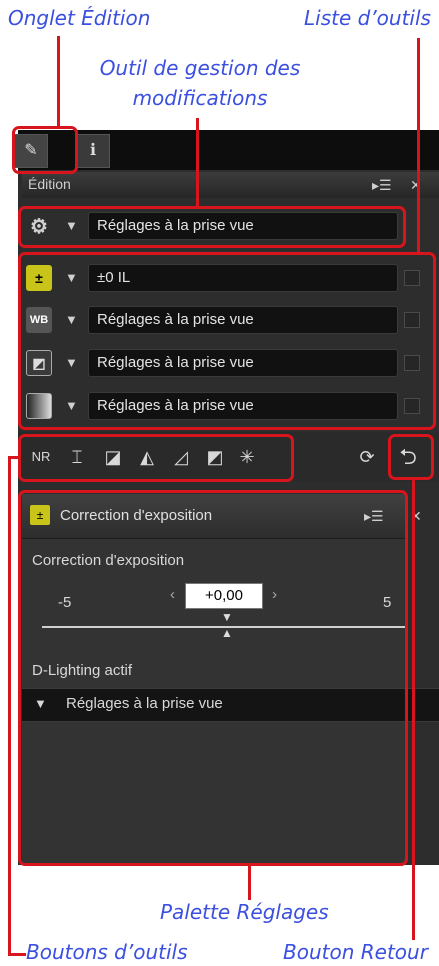 The width and height of the screenshot is (439, 966). I want to click on white-balance-label: WB, so click(39, 320).